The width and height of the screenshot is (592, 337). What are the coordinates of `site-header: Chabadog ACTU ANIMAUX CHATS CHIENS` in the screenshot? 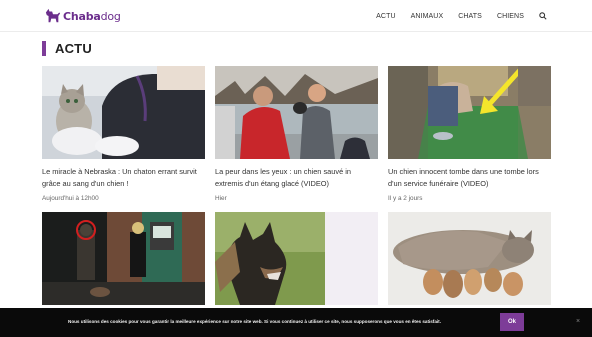 It's located at (296, 16).